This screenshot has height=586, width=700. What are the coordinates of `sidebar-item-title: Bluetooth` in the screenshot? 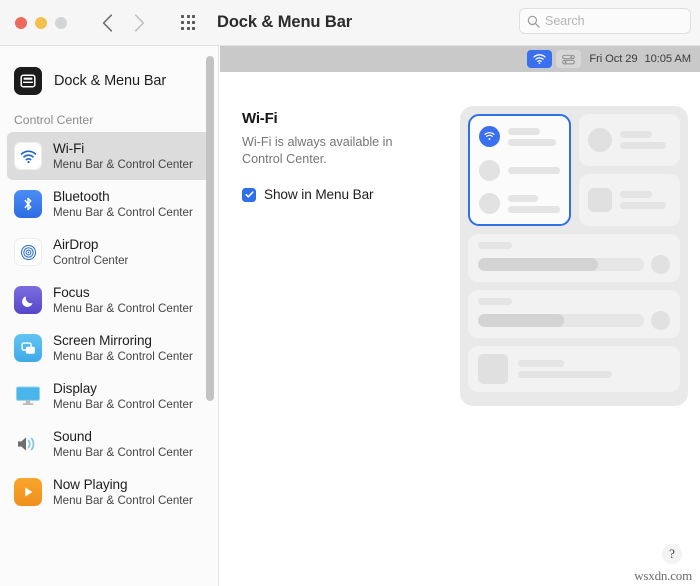 It's located at (81, 197).